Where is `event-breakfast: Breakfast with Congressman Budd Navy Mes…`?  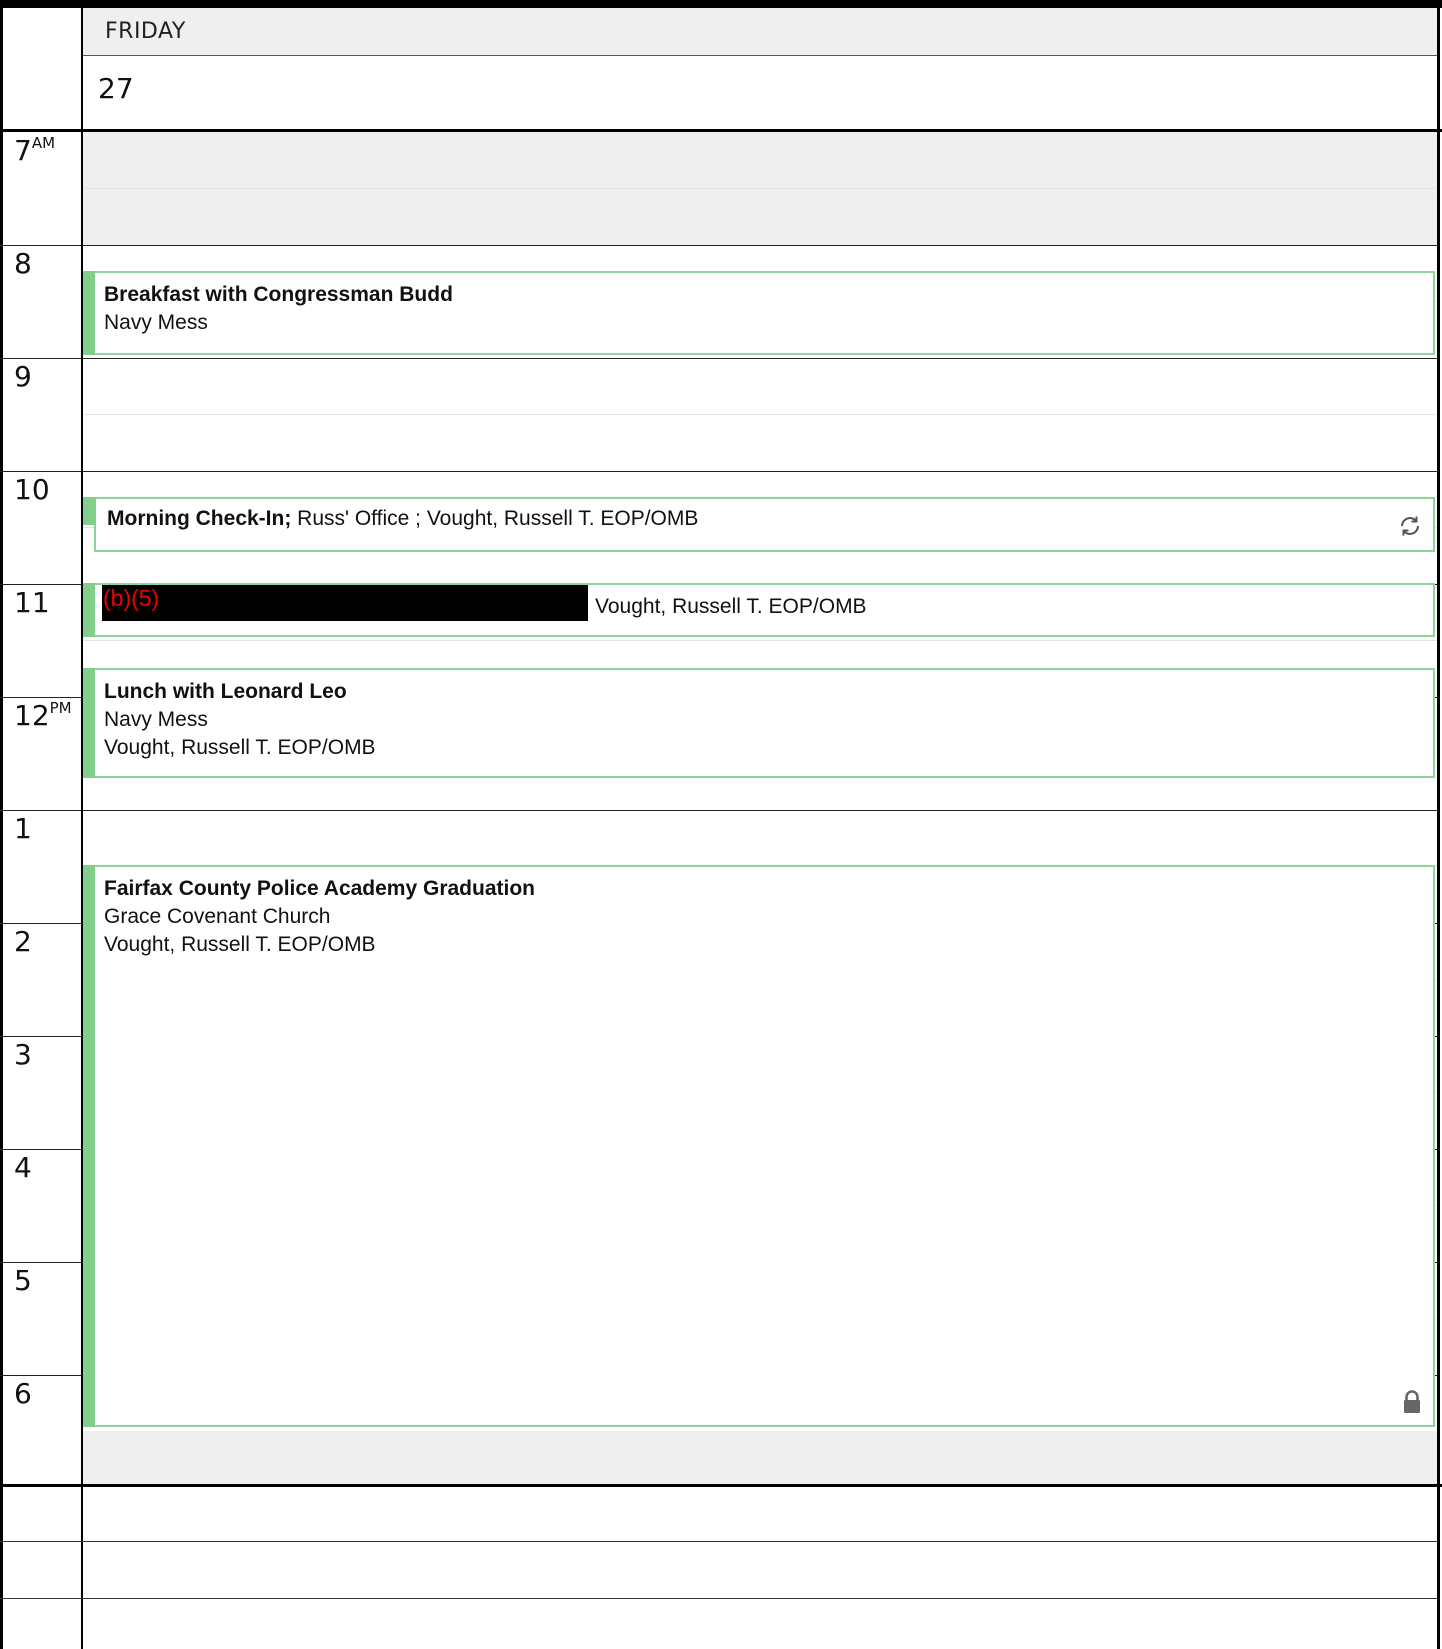 event-breakfast: Breakfast with Congressman Budd Navy Mes… is located at coordinates (759, 313).